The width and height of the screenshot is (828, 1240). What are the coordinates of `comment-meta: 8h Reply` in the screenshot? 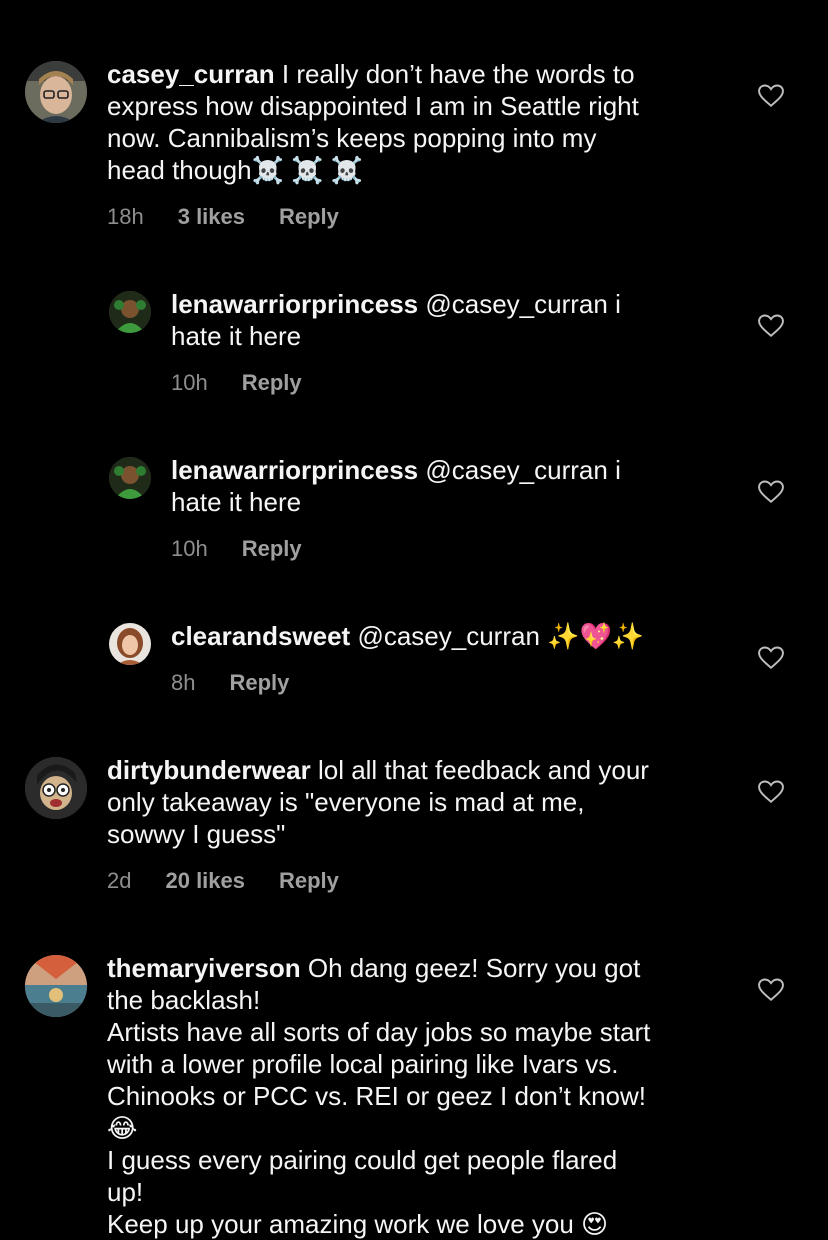 It's located at (230, 683).